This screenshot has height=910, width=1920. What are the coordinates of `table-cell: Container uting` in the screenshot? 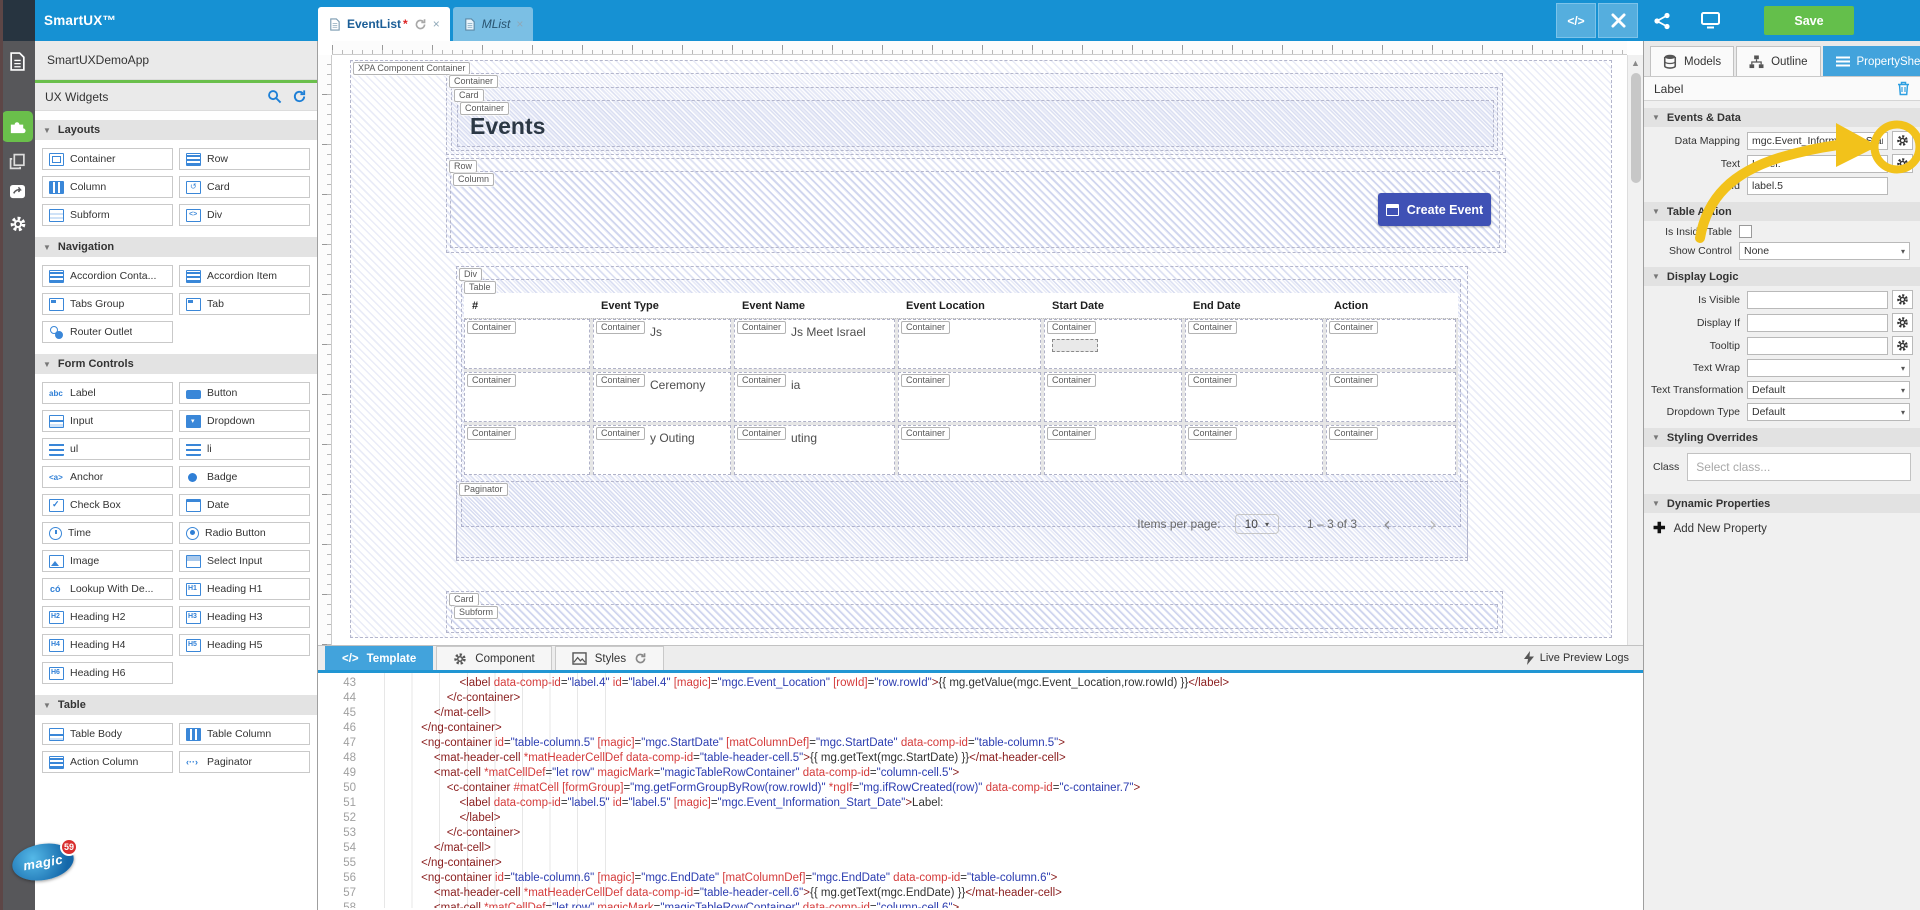 It's located at (814, 450).